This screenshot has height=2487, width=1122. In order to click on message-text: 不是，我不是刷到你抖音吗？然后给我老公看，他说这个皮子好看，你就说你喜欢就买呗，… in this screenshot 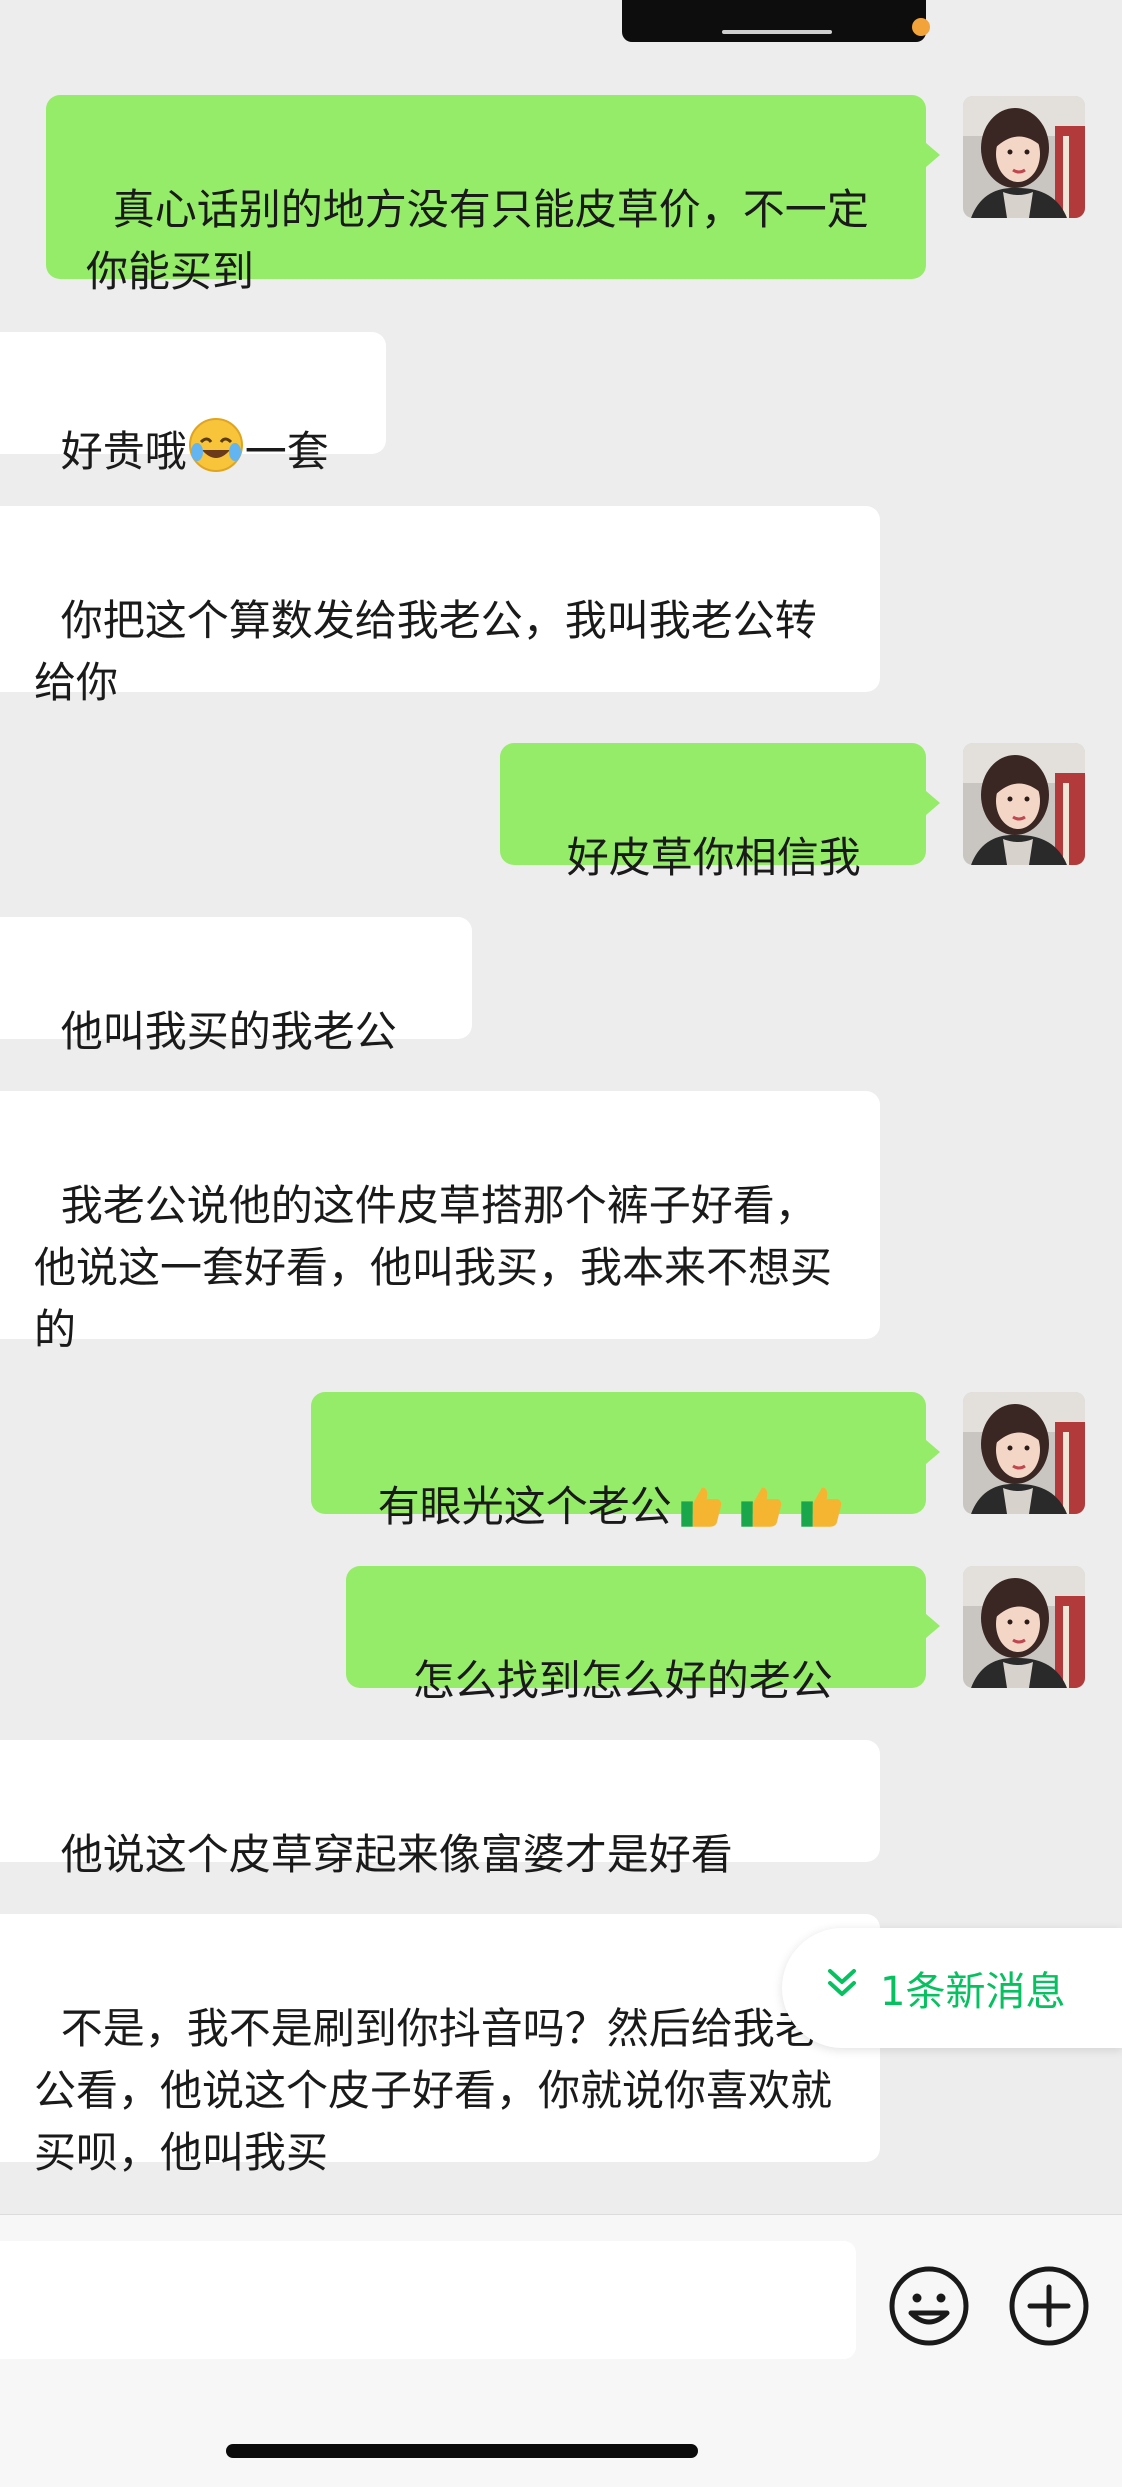, I will do `click(433, 2090)`.